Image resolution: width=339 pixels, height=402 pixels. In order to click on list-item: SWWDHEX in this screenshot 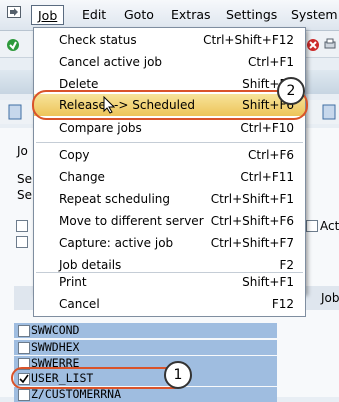, I will do `click(145, 347)`.